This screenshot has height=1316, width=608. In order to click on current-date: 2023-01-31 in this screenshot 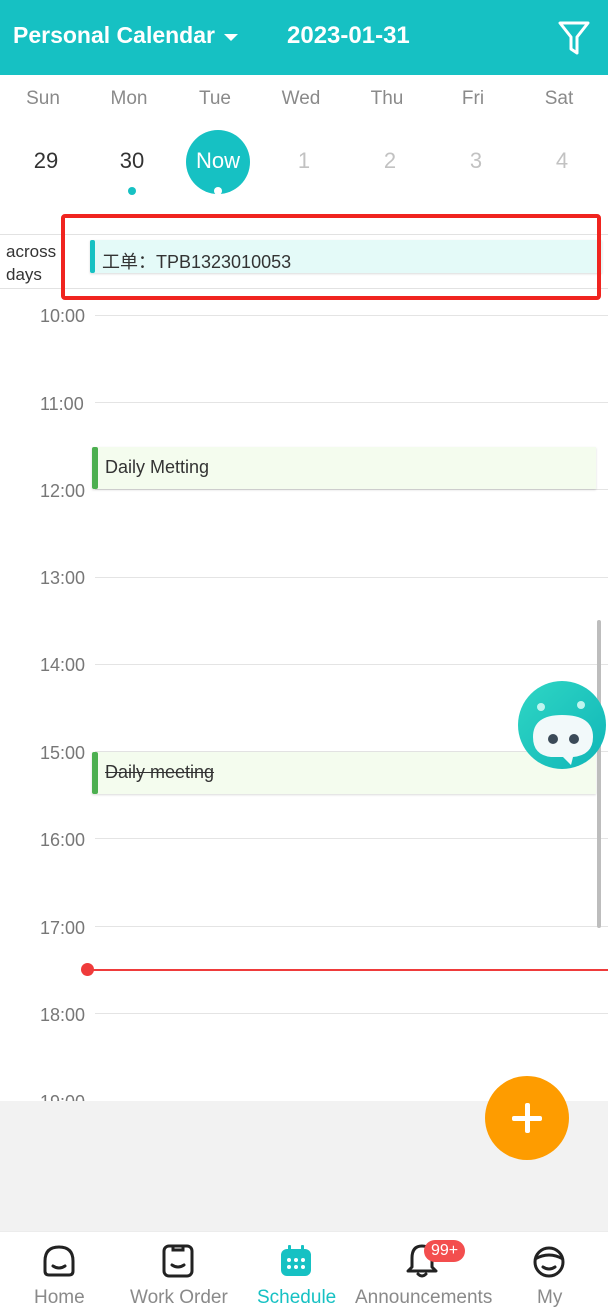, I will do `click(348, 36)`.